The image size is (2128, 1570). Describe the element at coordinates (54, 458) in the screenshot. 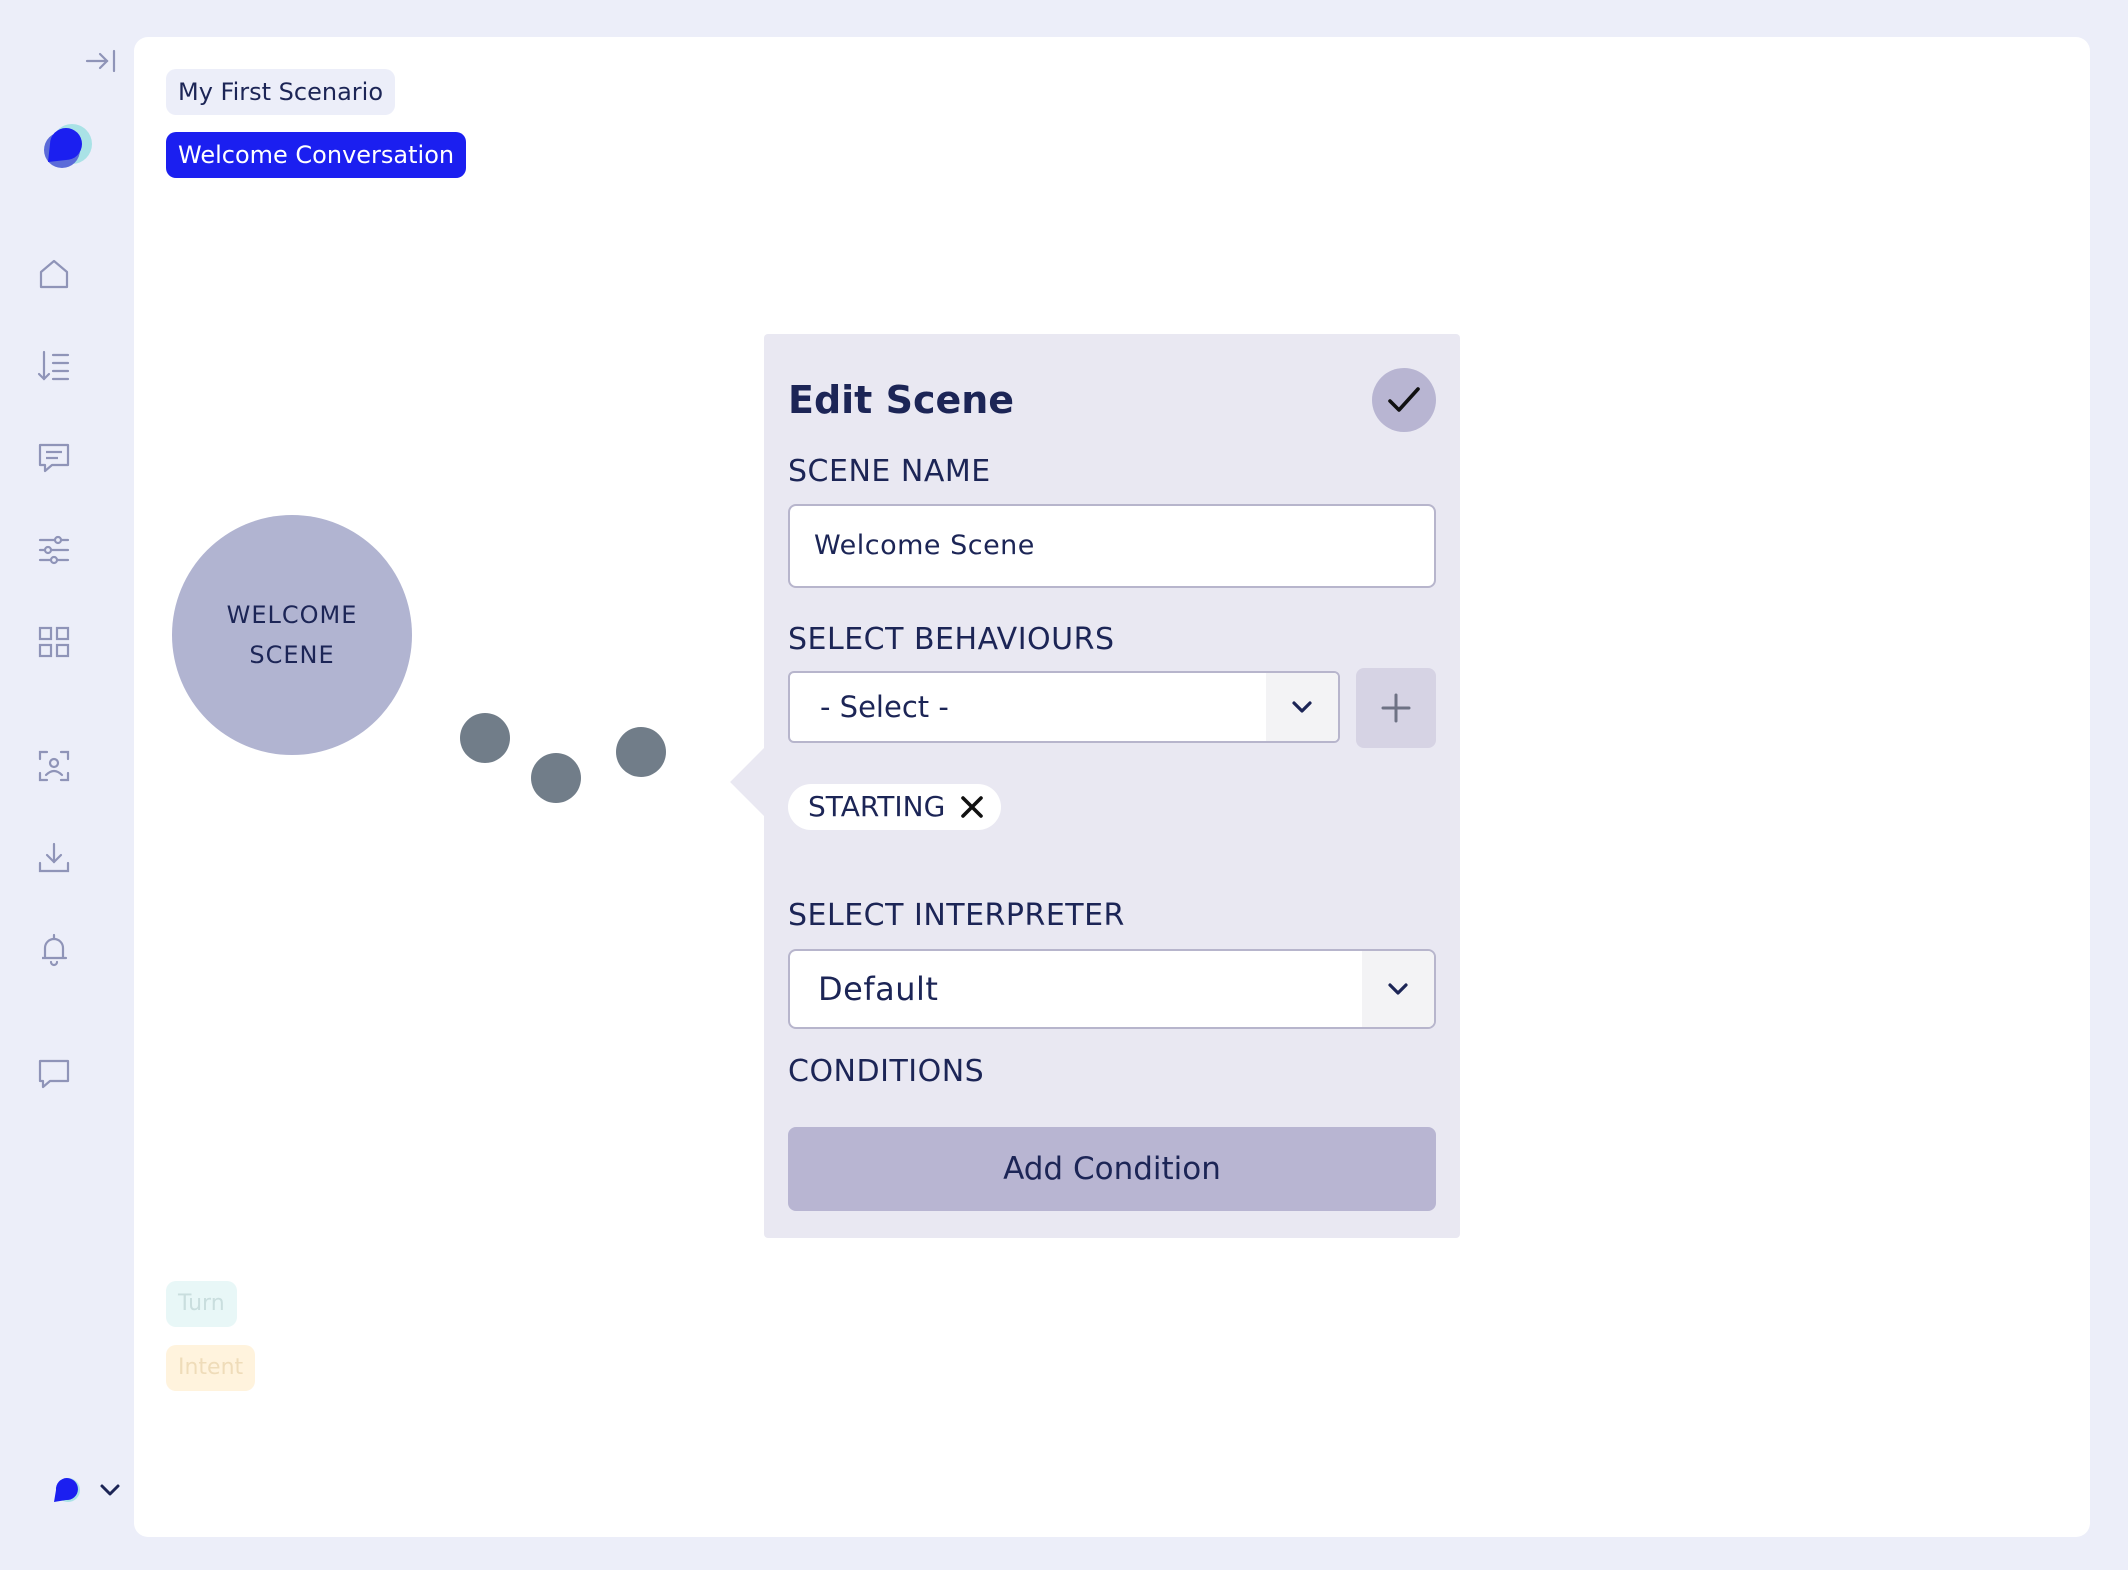

I see `message-icon` at that location.